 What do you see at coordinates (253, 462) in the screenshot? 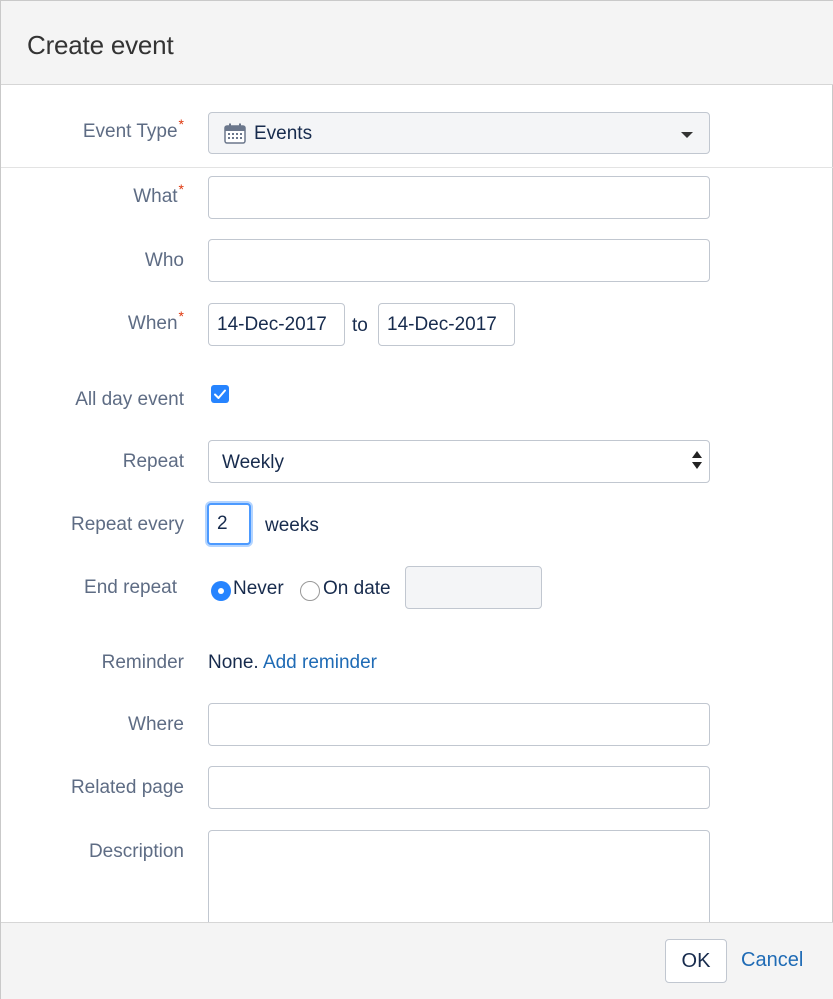
I see `repeat-value: Weekly` at bounding box center [253, 462].